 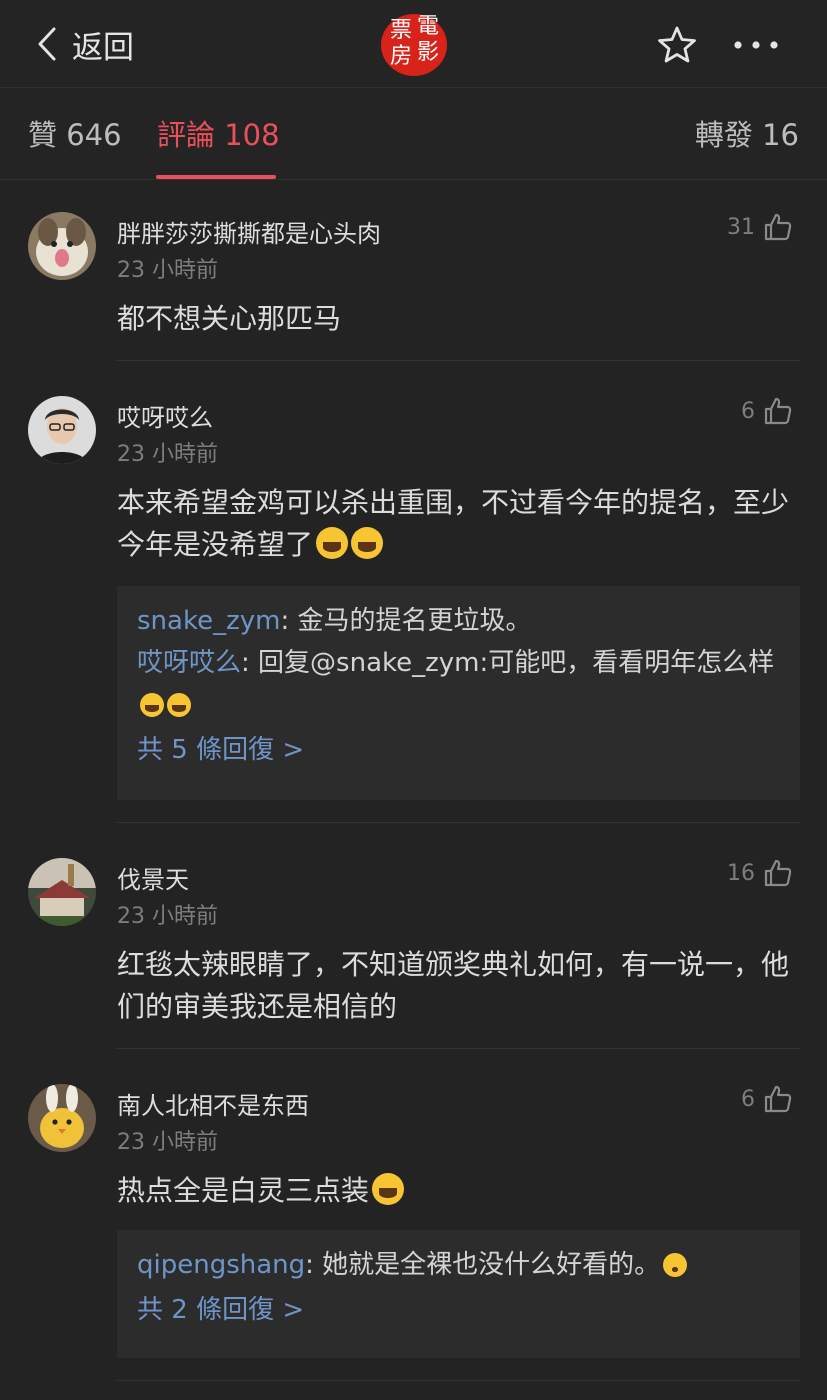 I want to click on back-button: 返回, so click(x=85, y=44).